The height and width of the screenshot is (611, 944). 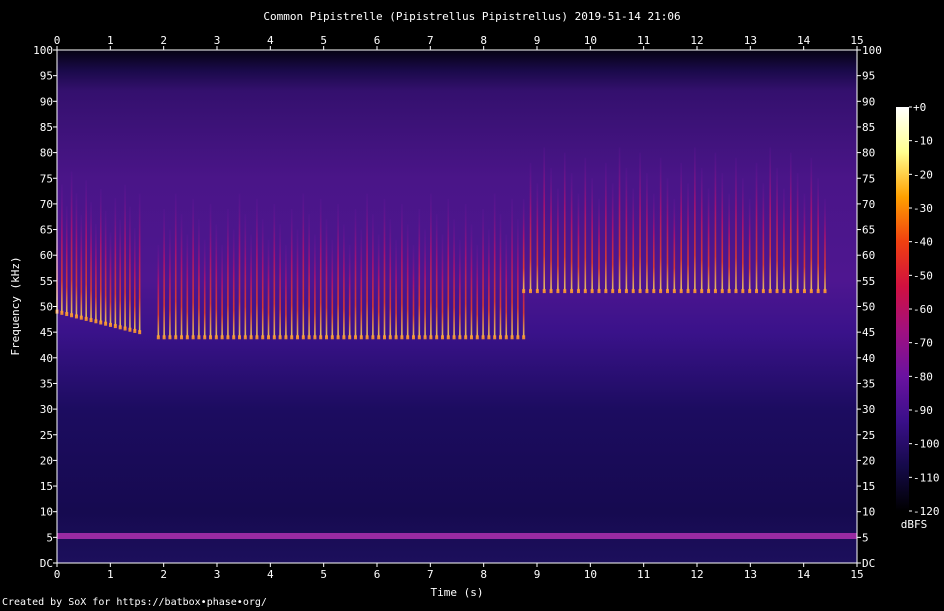 I want to click on colorbar-tick-label: -110, so click(x=926, y=477).